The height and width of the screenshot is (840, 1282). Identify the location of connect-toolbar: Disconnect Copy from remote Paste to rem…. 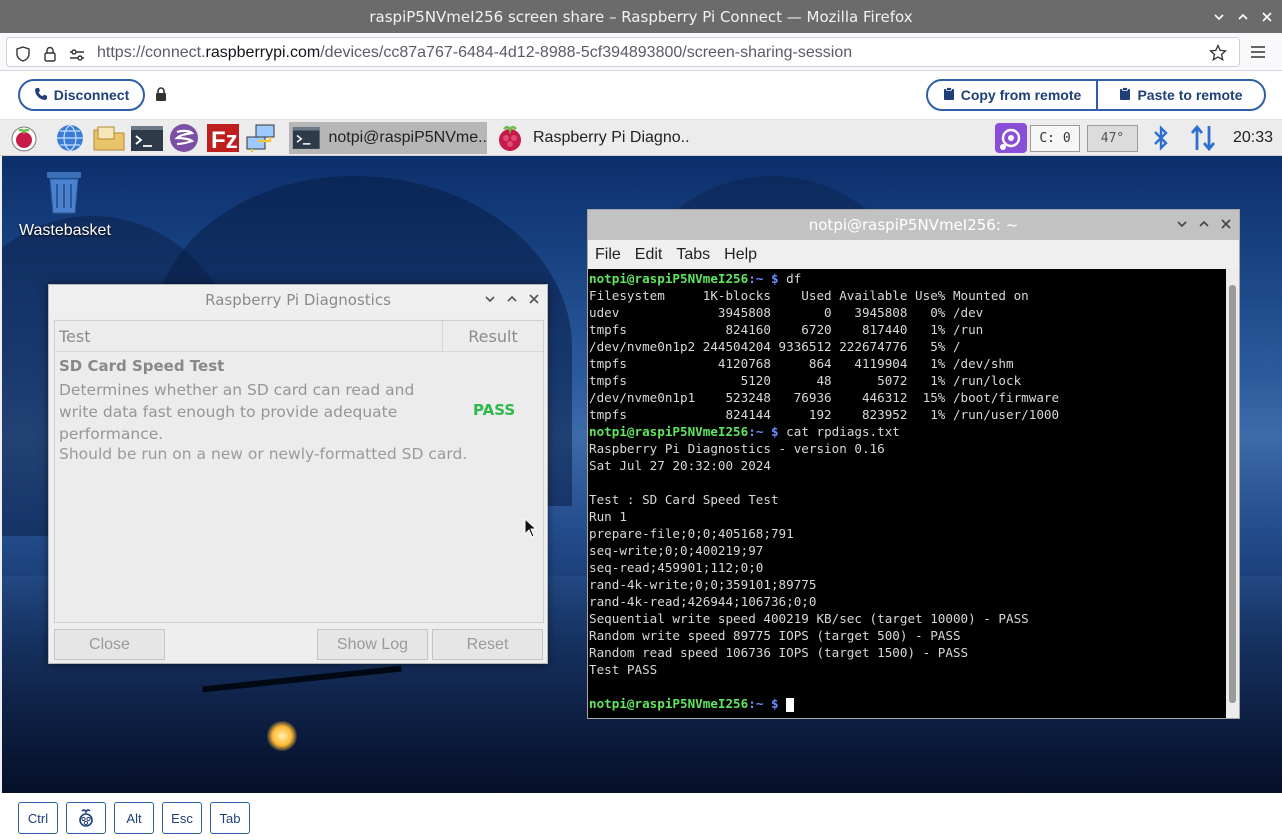
(641, 95).